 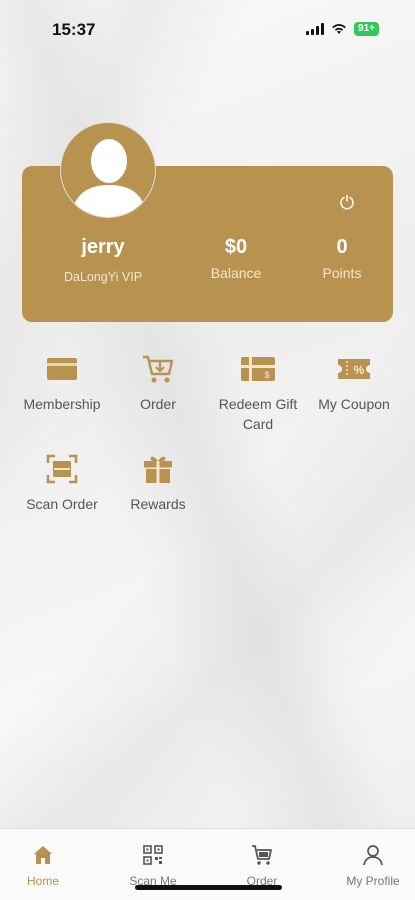 What do you see at coordinates (315, 29) in the screenshot?
I see `signal-icon` at bounding box center [315, 29].